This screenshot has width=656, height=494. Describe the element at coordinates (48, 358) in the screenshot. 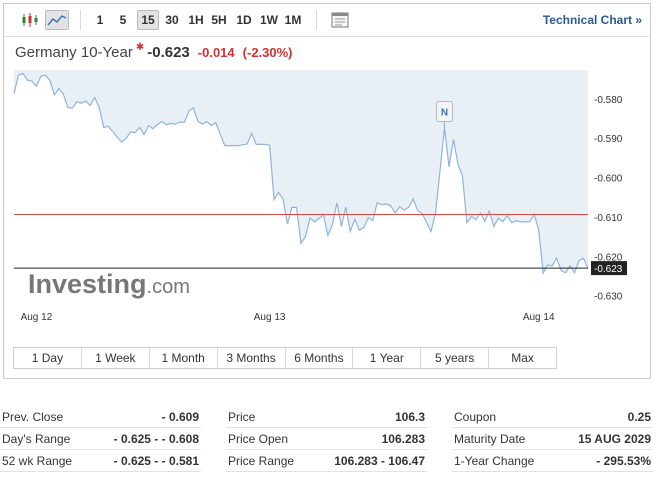

I see `range-1-day: 1 Day` at that location.